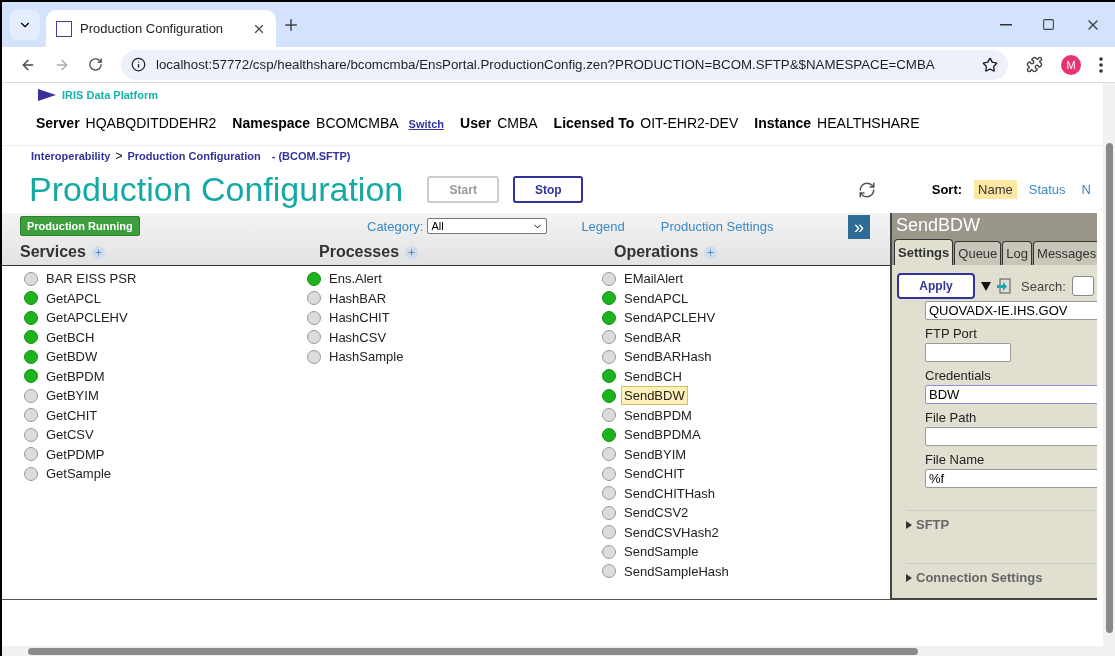  I want to click on config-item: HashCHIT, so click(359, 318).